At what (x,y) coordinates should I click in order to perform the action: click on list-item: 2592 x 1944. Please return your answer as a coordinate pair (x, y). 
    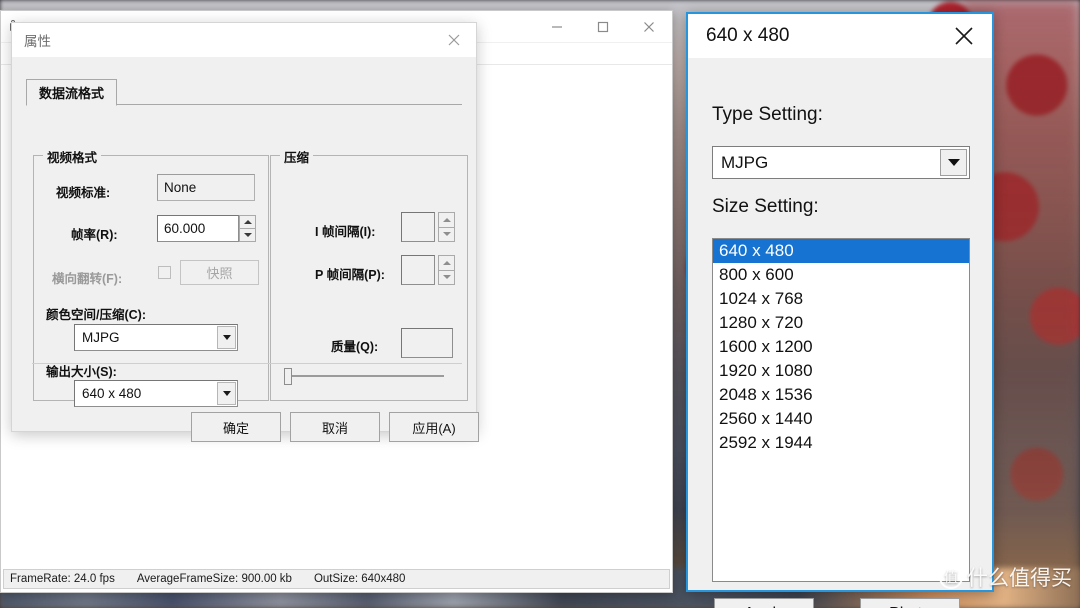
    Looking at the image, I should click on (841, 443).